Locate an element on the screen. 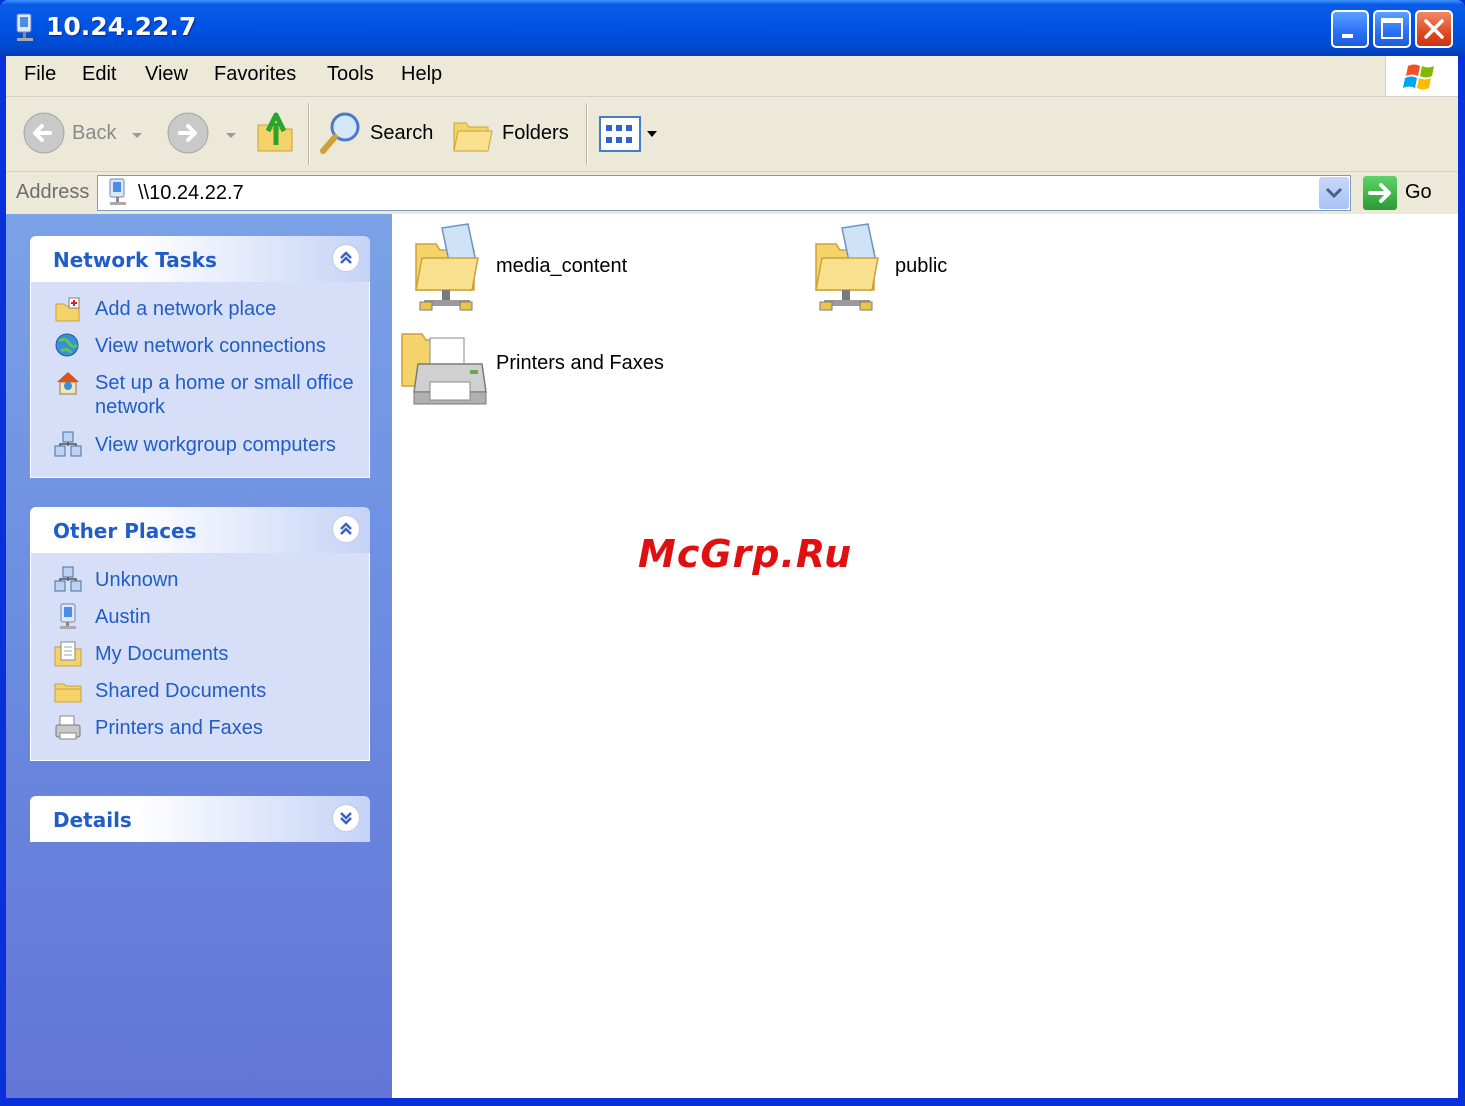 Image resolution: width=1465 pixels, height=1106 pixels. chevron-down-double-icon is located at coordinates (346, 818).